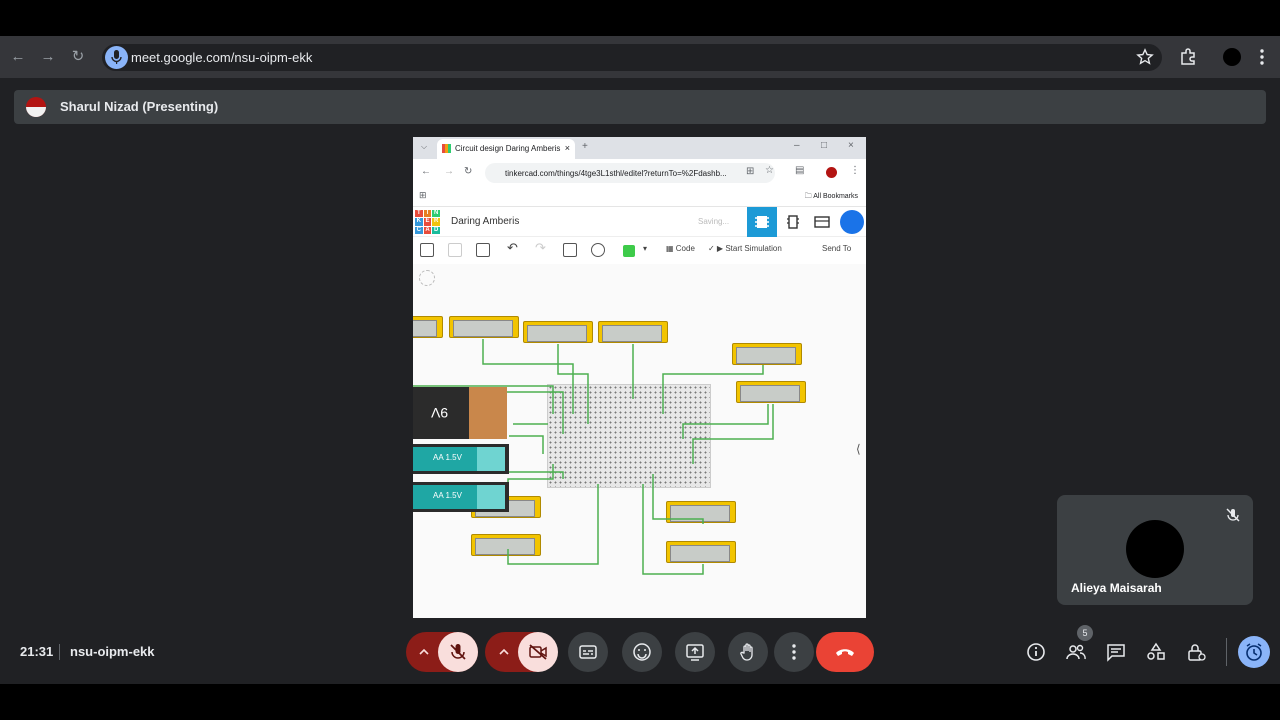 The height and width of the screenshot is (720, 1280). I want to click on back-icon: ←, so click(18, 57).